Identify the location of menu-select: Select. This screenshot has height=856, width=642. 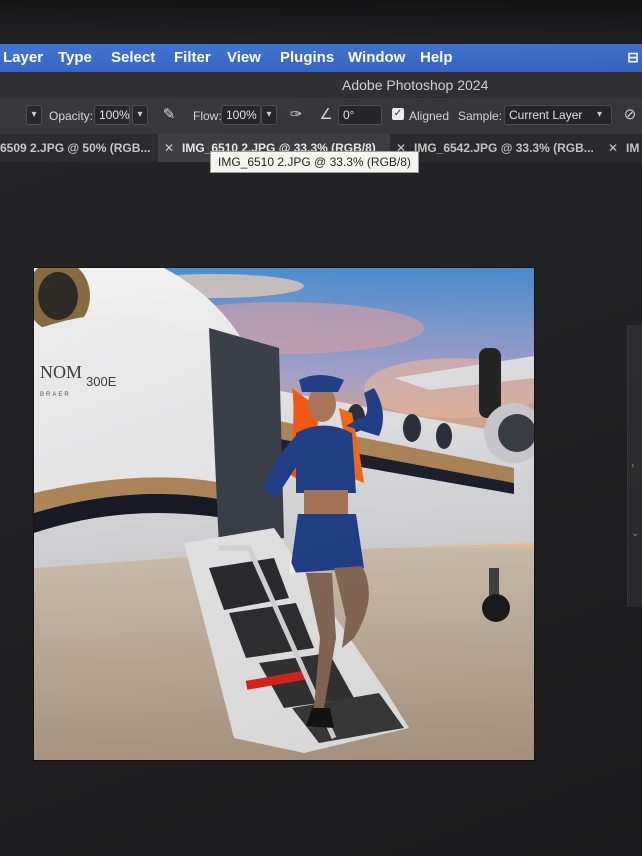
(133, 57).